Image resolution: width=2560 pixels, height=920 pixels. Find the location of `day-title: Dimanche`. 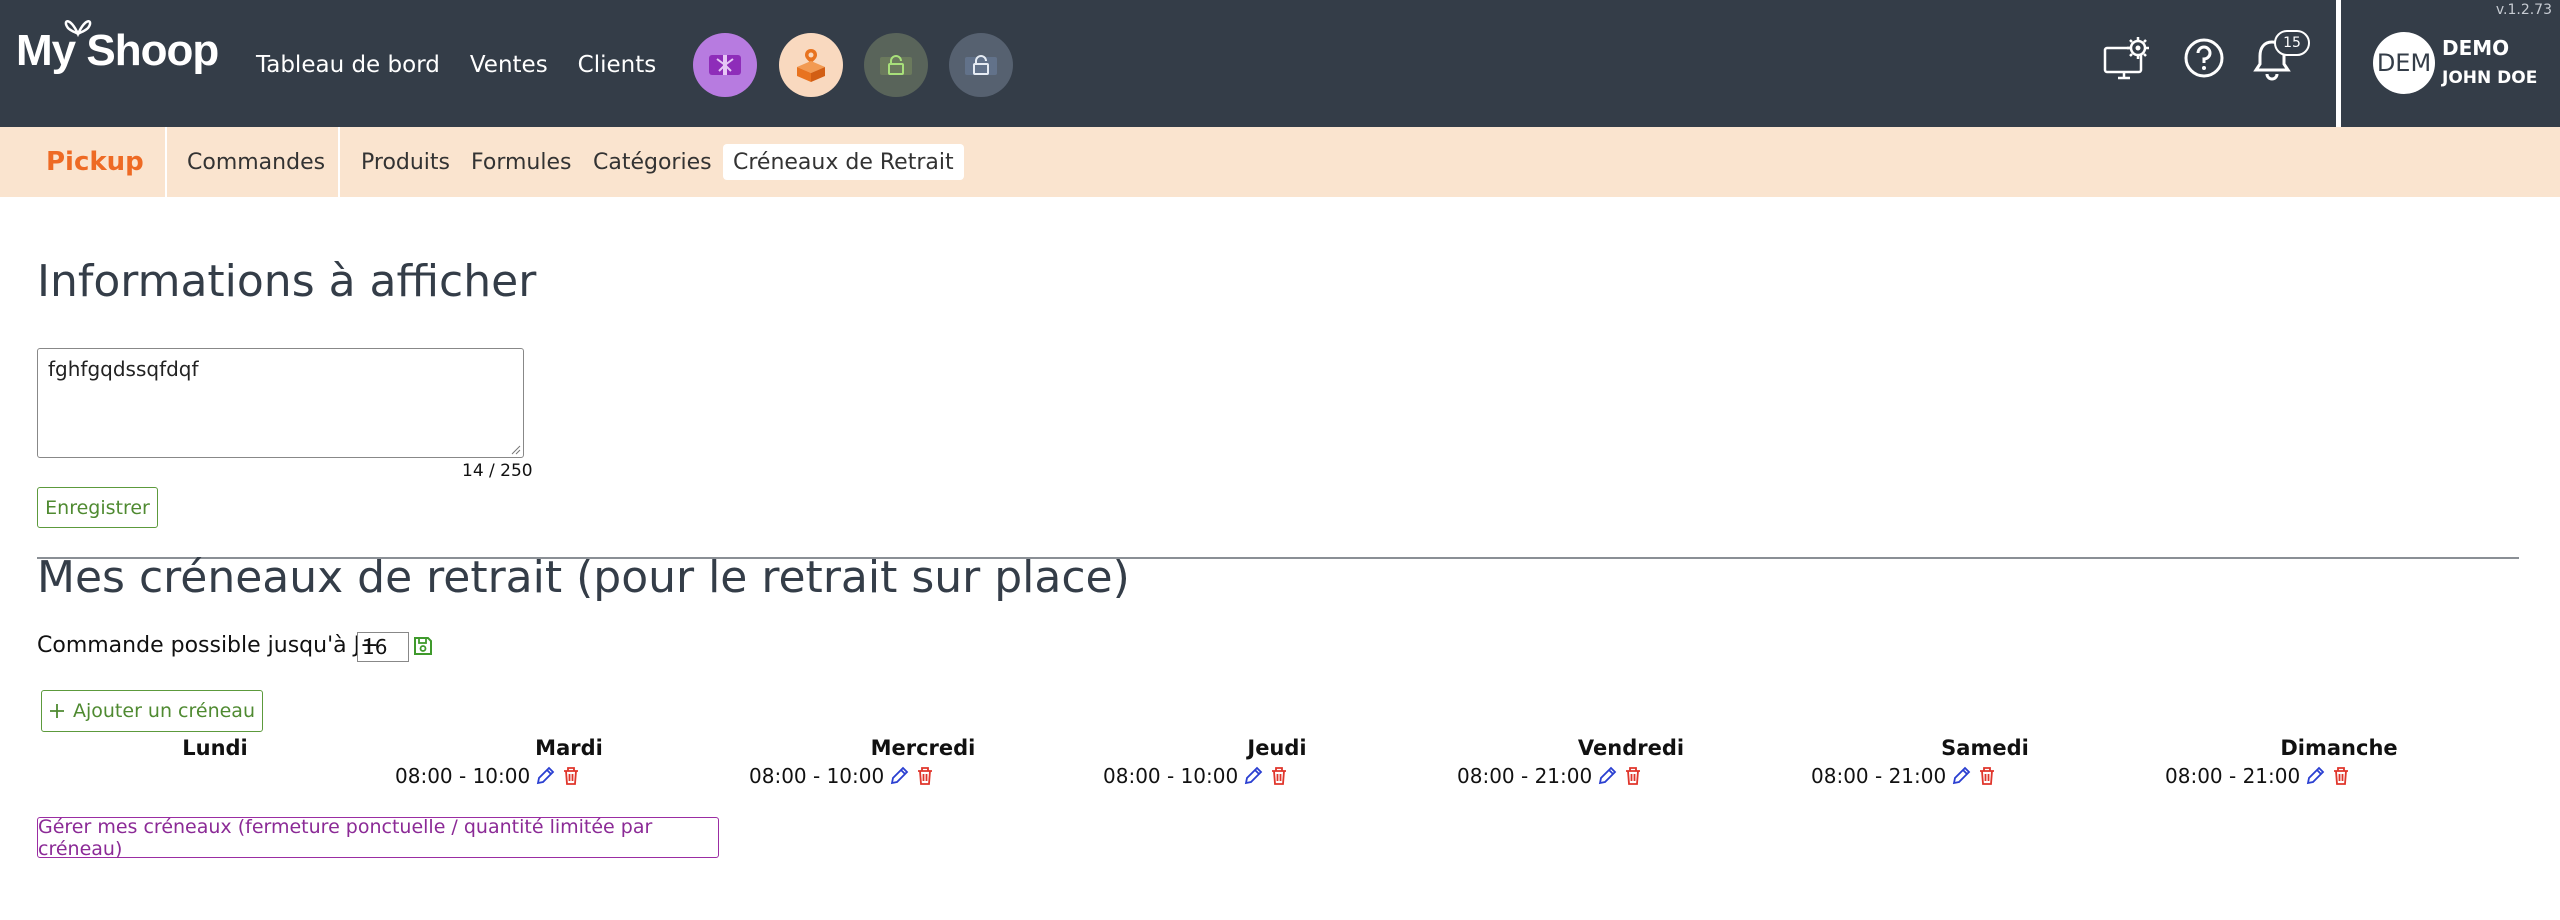

day-title: Dimanche is located at coordinates (2339, 748).